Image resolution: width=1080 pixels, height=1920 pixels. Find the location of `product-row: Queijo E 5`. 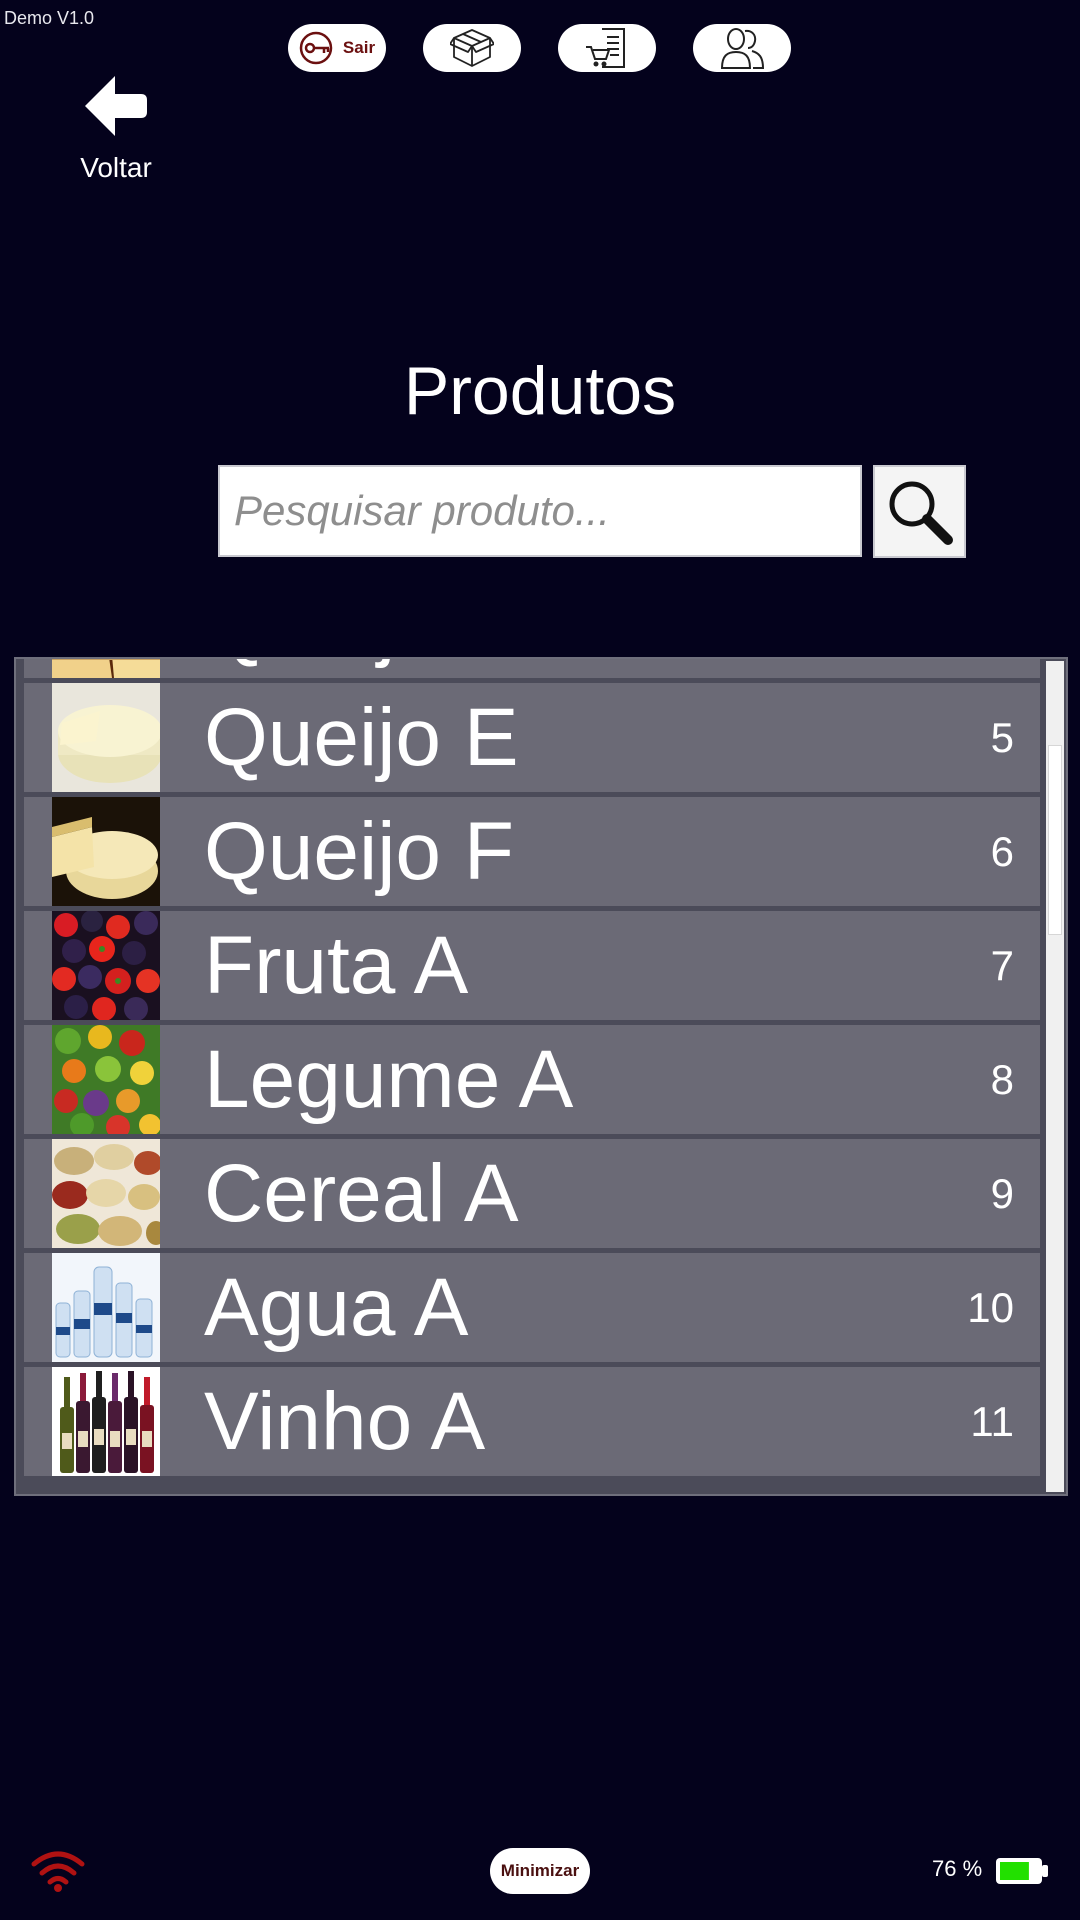

product-row: Queijo E 5 is located at coordinates (532, 737).